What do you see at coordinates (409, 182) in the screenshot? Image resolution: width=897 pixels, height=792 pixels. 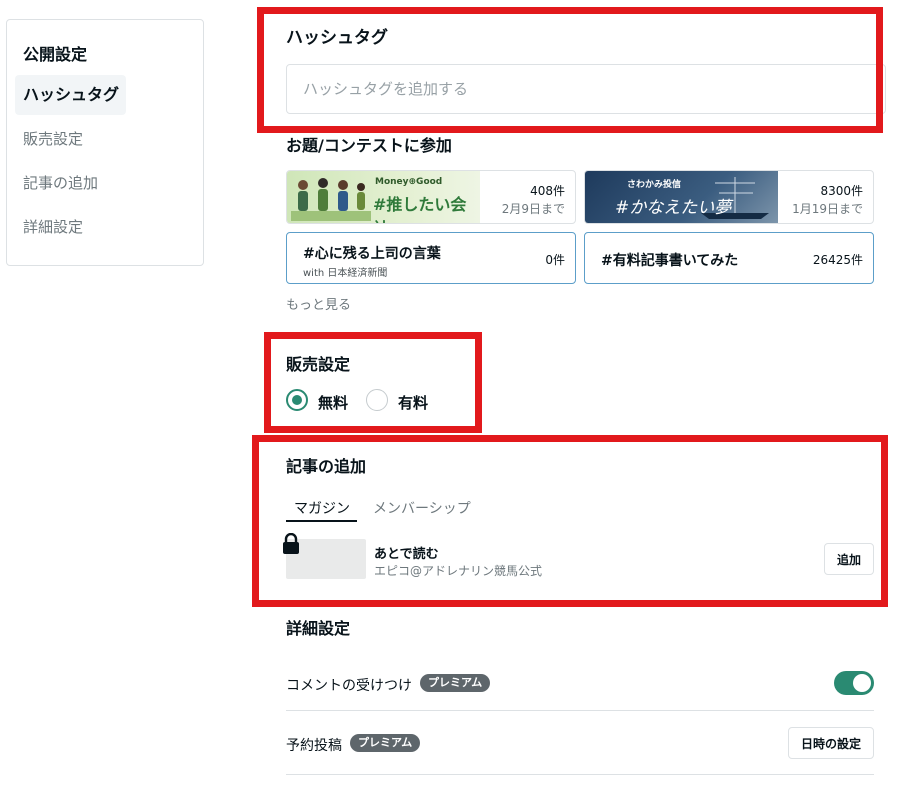 I see `banner-brand: Money⊕Good` at bounding box center [409, 182].